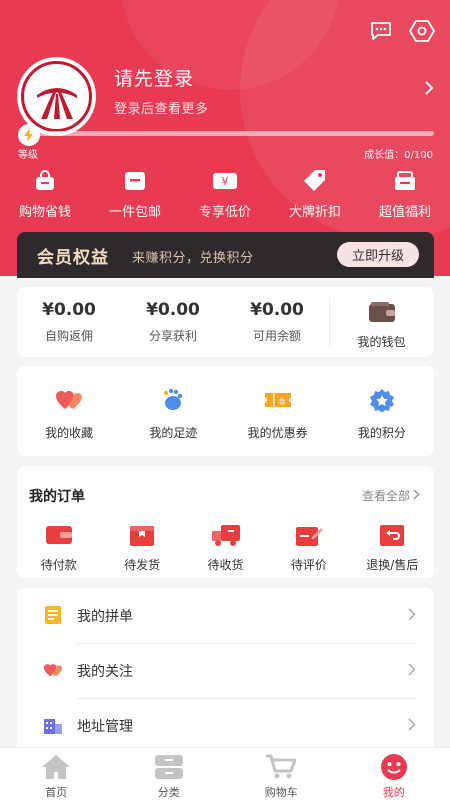  I want to click on medal-icon, so click(382, 400).